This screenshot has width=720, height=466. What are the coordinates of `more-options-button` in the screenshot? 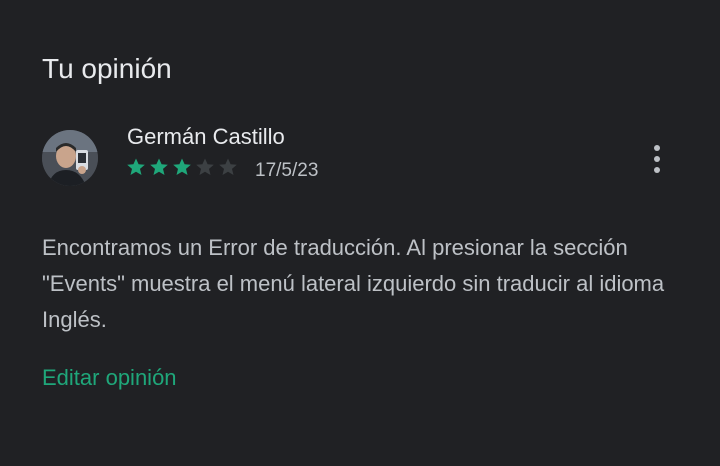 It's located at (657, 159).